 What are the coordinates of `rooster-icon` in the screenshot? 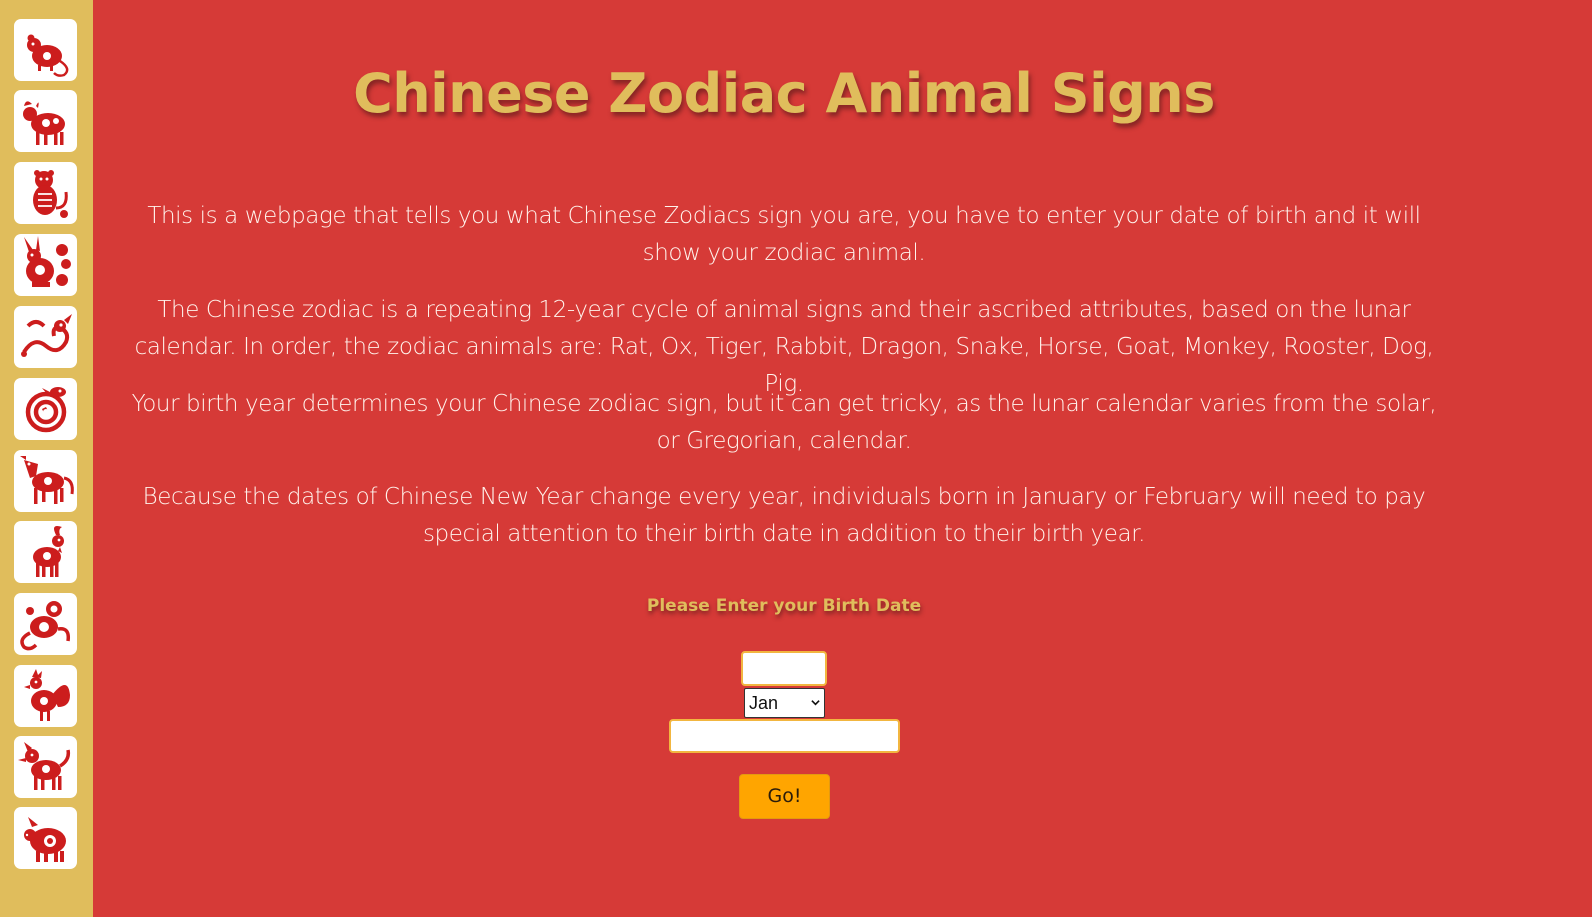 It's located at (45, 696).